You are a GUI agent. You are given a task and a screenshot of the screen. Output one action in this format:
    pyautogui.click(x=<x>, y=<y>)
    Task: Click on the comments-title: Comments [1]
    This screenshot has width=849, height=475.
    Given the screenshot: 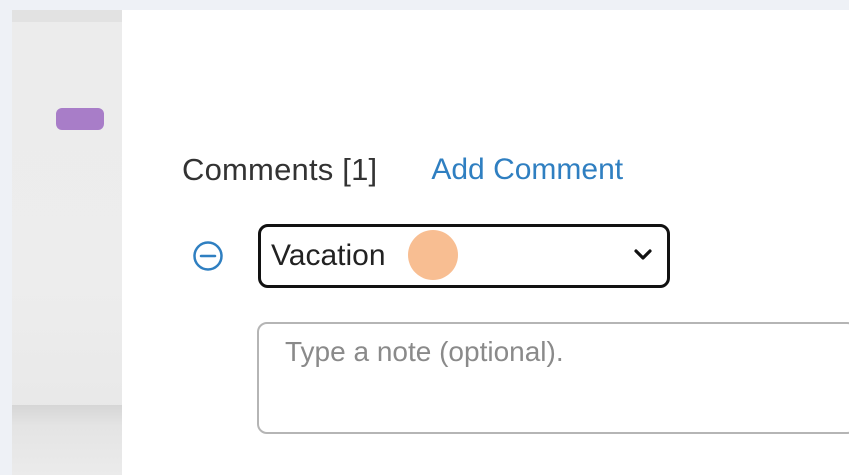 What is the action you would take?
    pyautogui.click(x=280, y=169)
    